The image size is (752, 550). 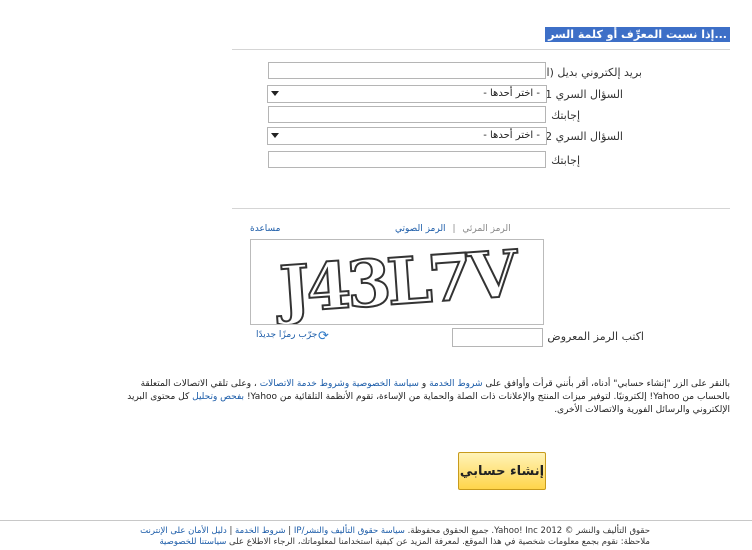 What do you see at coordinates (584, 94) in the screenshot?
I see `secret-question-1-label: السؤال السري 1` at bounding box center [584, 94].